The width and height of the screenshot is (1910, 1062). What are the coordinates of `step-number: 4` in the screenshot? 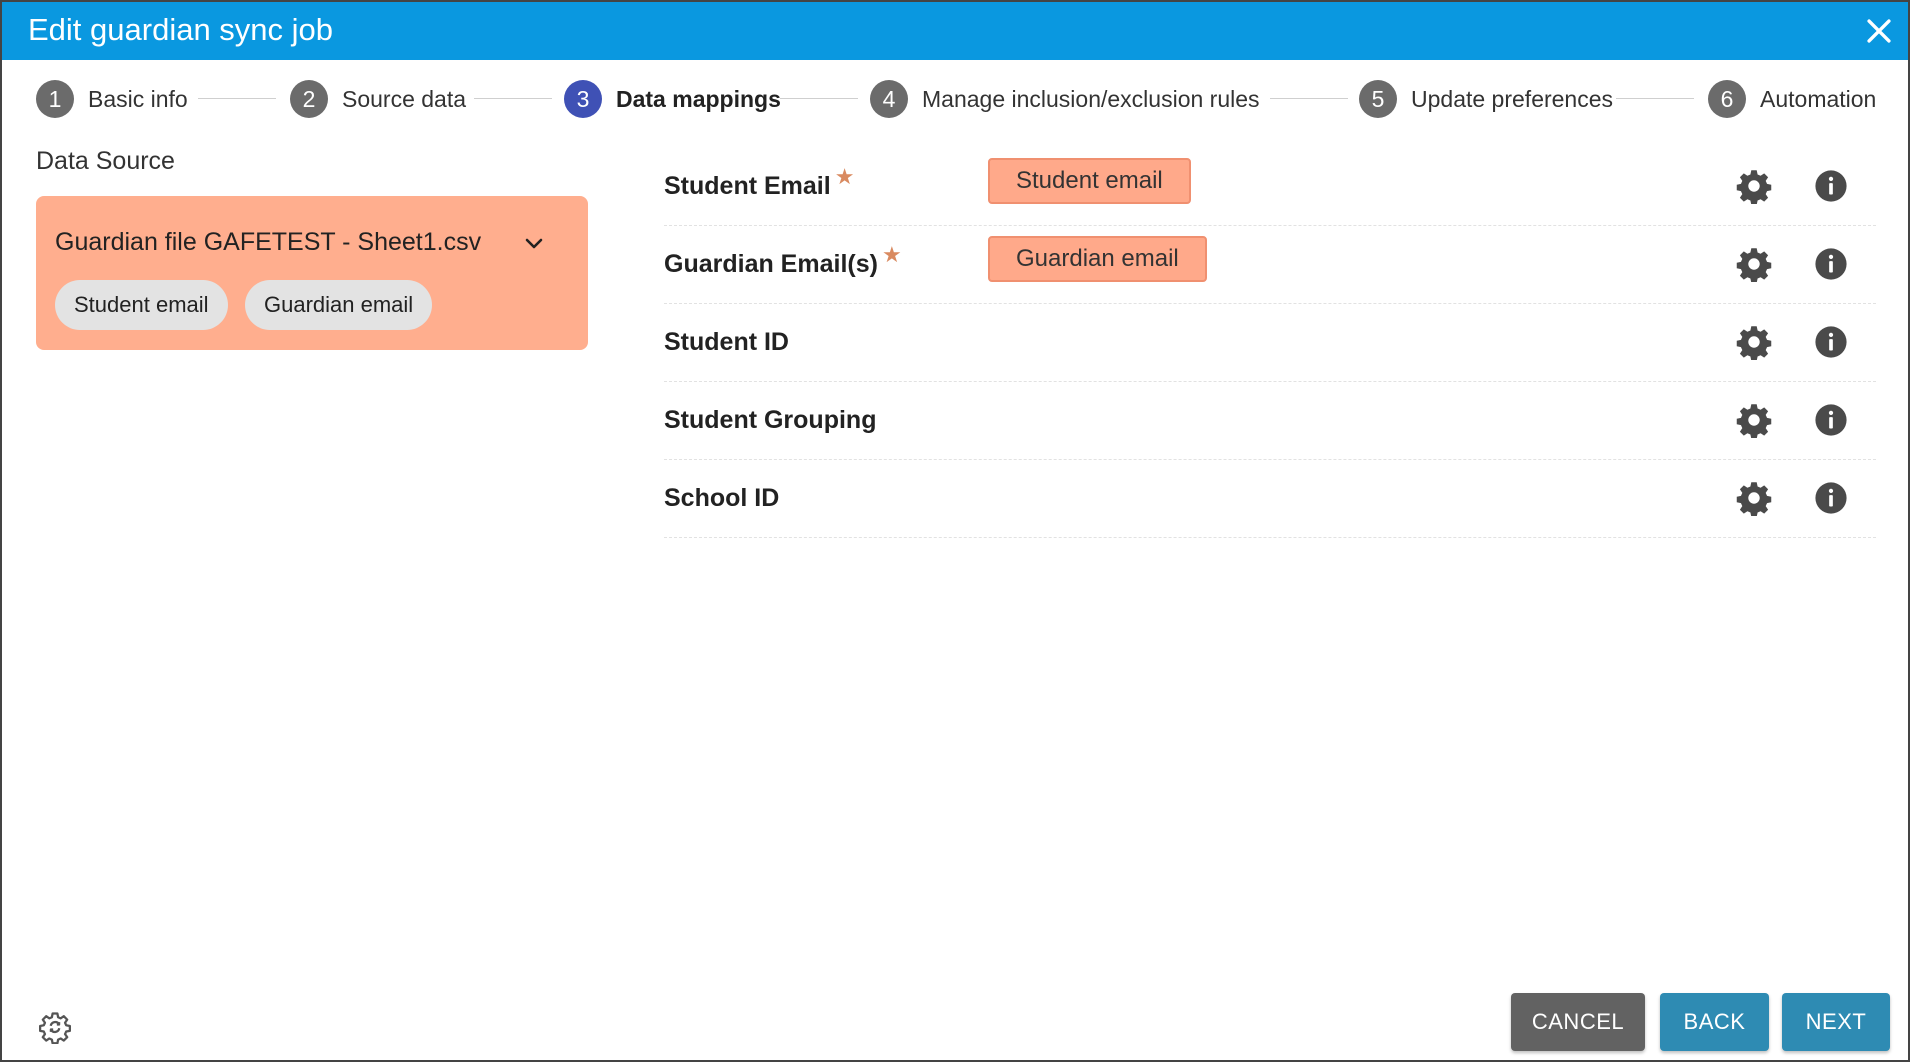 It's located at (889, 99).